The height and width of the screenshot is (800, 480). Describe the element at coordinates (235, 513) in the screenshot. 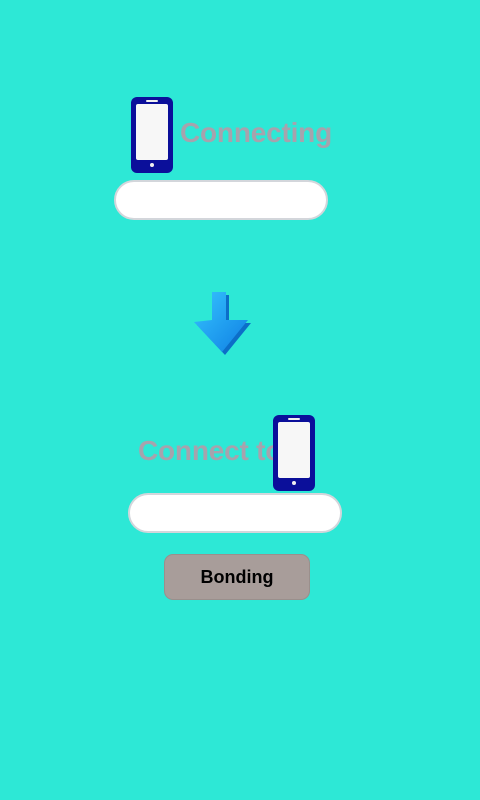

I see `target-device-field` at that location.